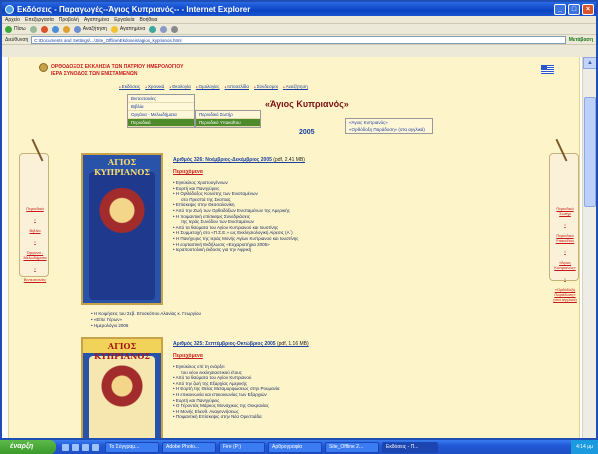 Image resolution: width=598 pixels, height=454 pixels. Describe the element at coordinates (295, 86) in the screenshot. I see `nav-search: Αναζήτηση` at that location.